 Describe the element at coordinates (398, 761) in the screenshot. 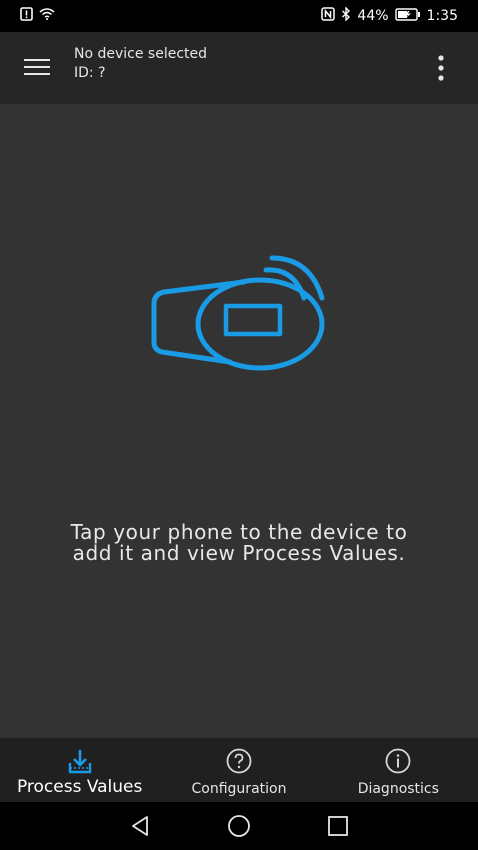

I see `info-circle-icon` at that location.